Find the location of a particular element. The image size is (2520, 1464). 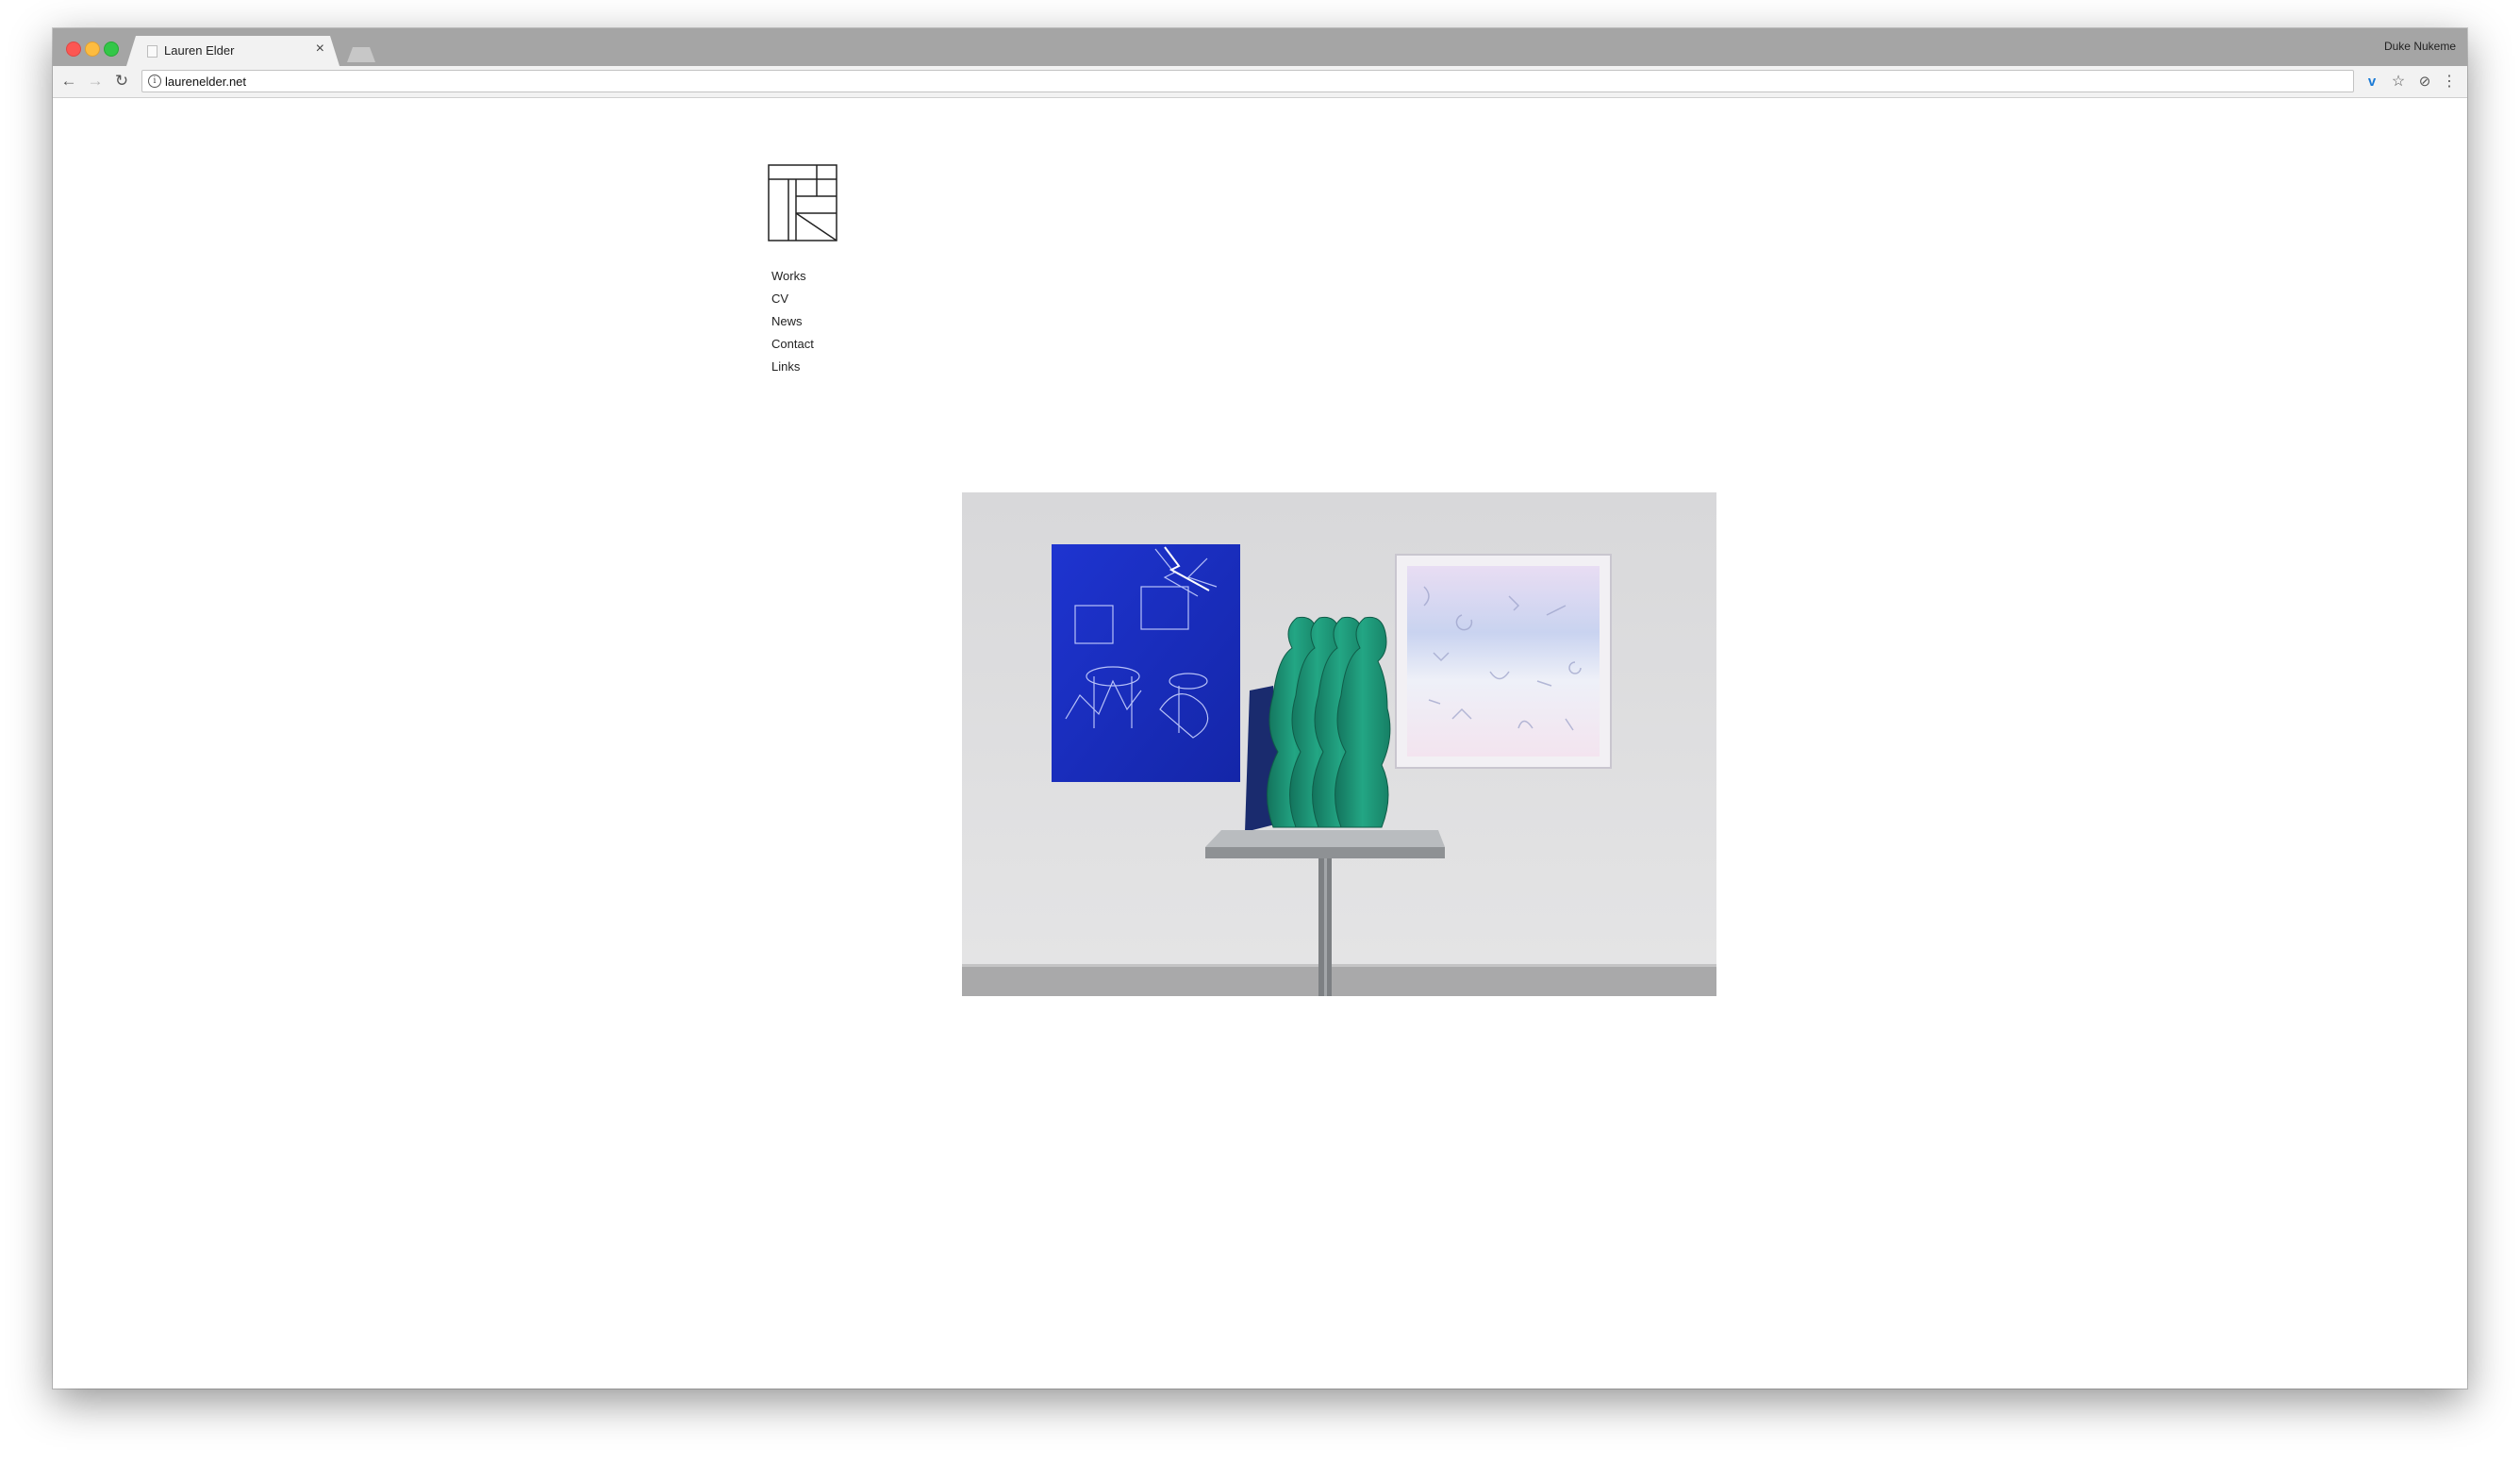

star-icon: ☆ is located at coordinates (2399, 82).